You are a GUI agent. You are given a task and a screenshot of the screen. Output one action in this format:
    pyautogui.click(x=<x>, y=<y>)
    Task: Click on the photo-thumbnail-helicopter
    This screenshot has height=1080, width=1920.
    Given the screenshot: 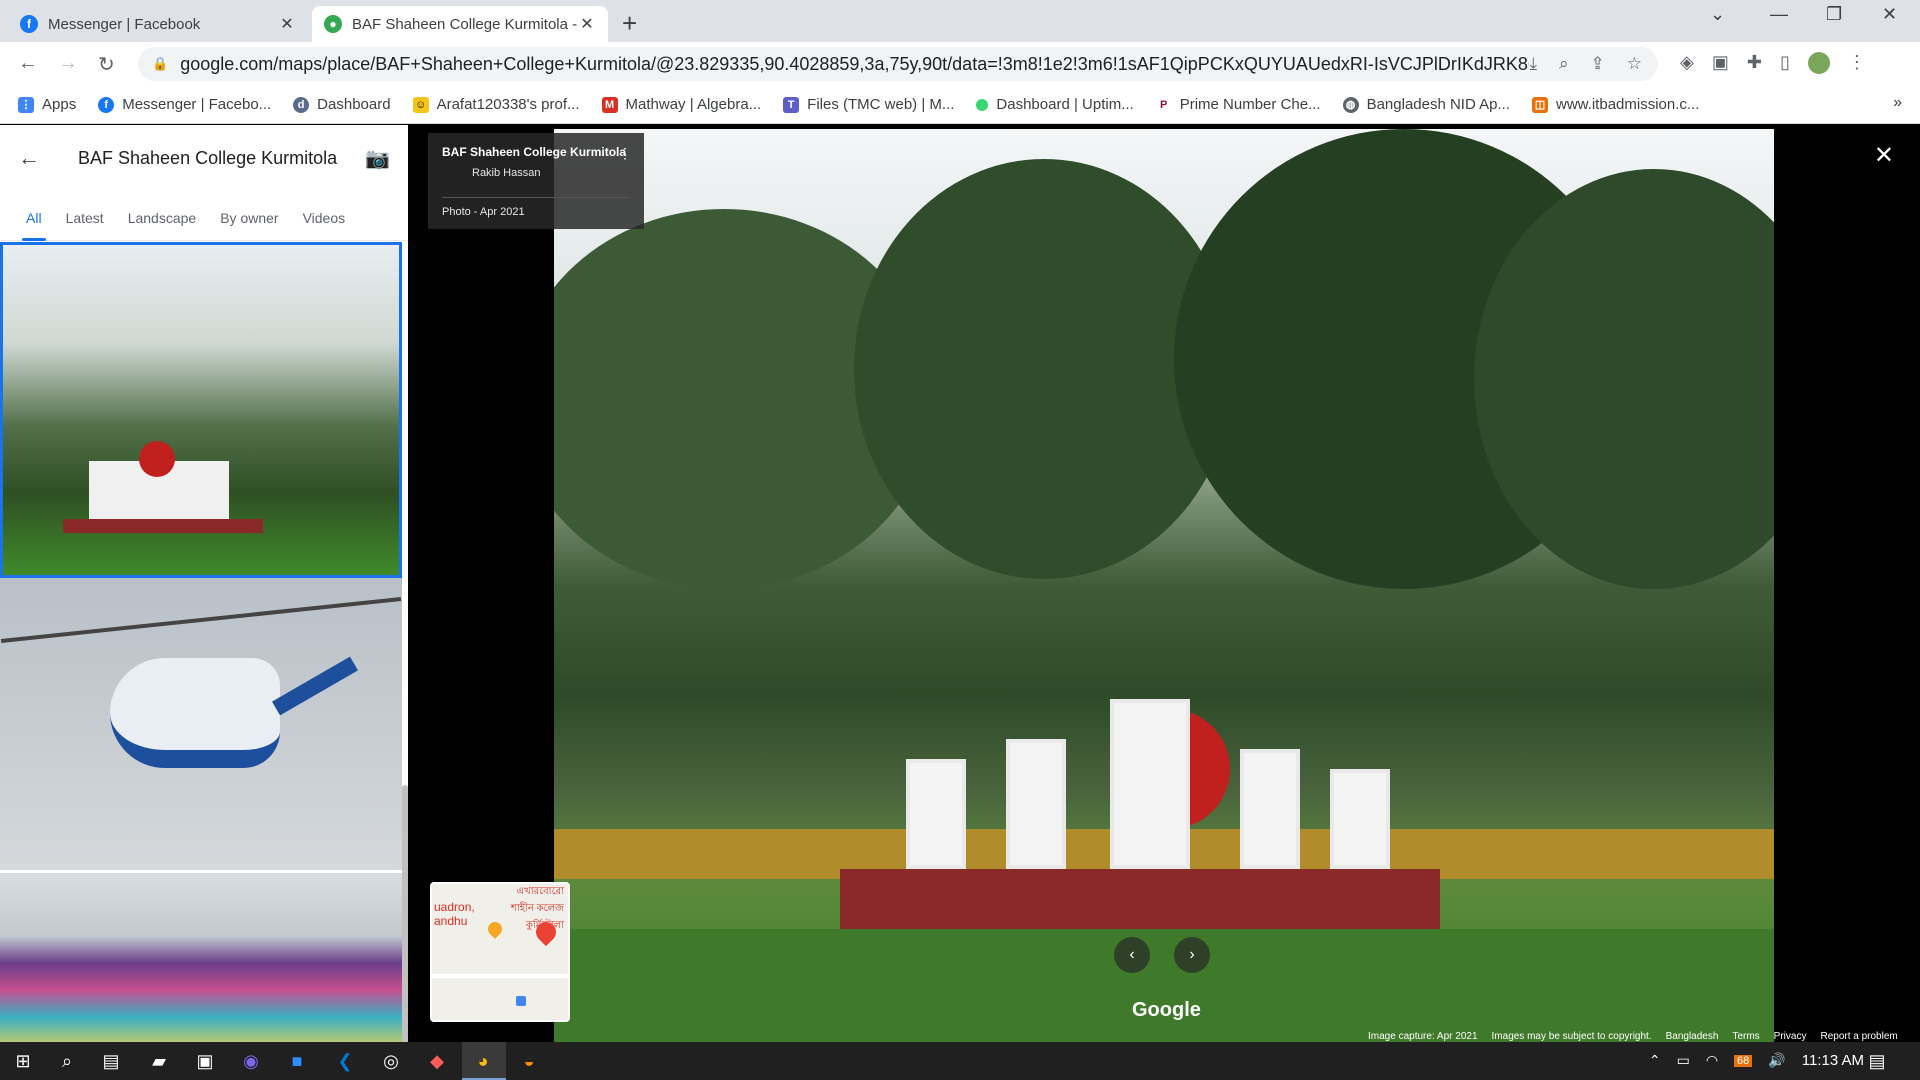 What is the action you would take?
    pyautogui.click(x=201, y=724)
    